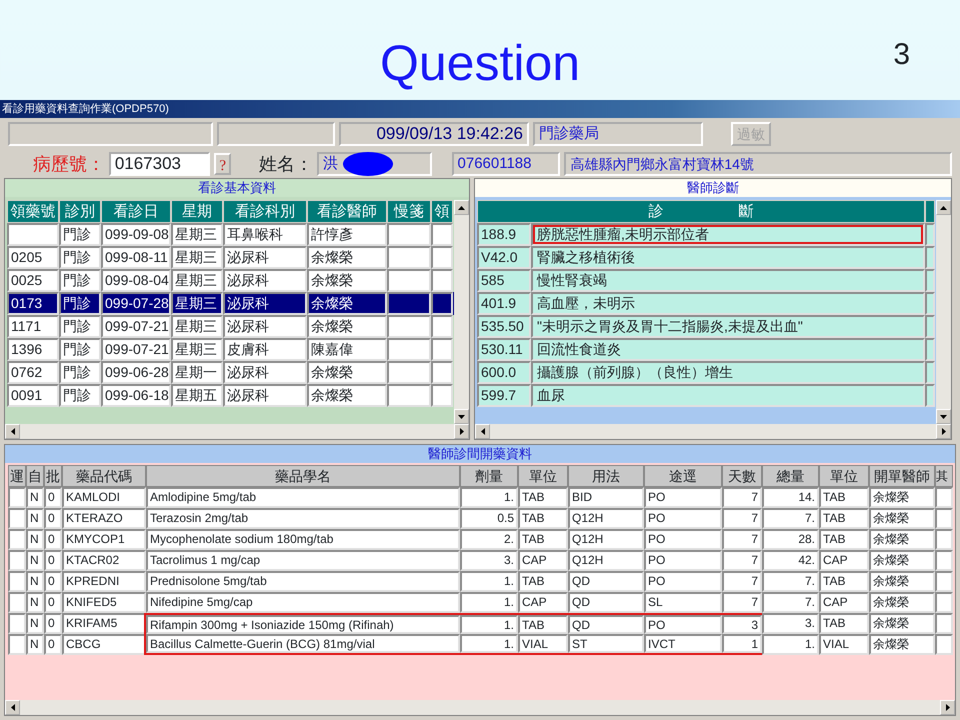 This screenshot has width=960, height=720. Describe the element at coordinates (33, 326) in the screenshot. I see `table-cell: 1171` at that location.